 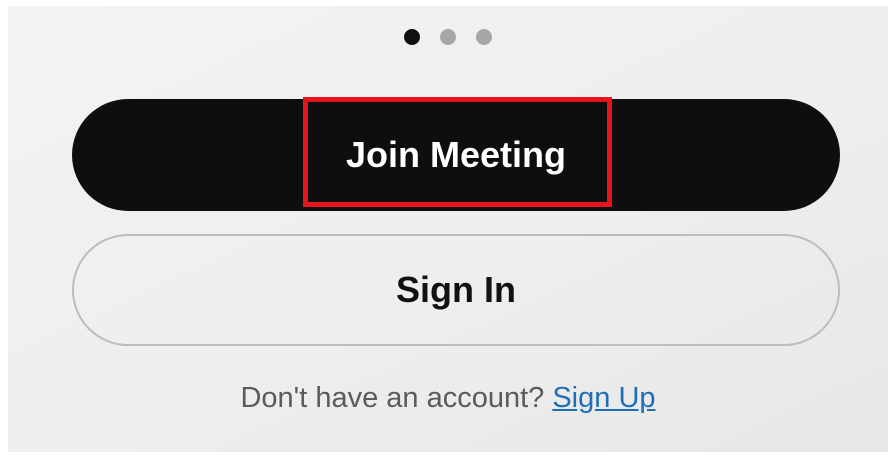 I want to click on page-indicator, so click(x=448, y=37).